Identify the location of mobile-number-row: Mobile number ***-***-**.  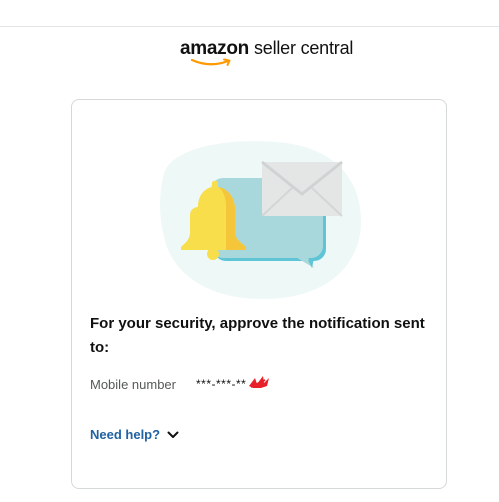
(180, 384).